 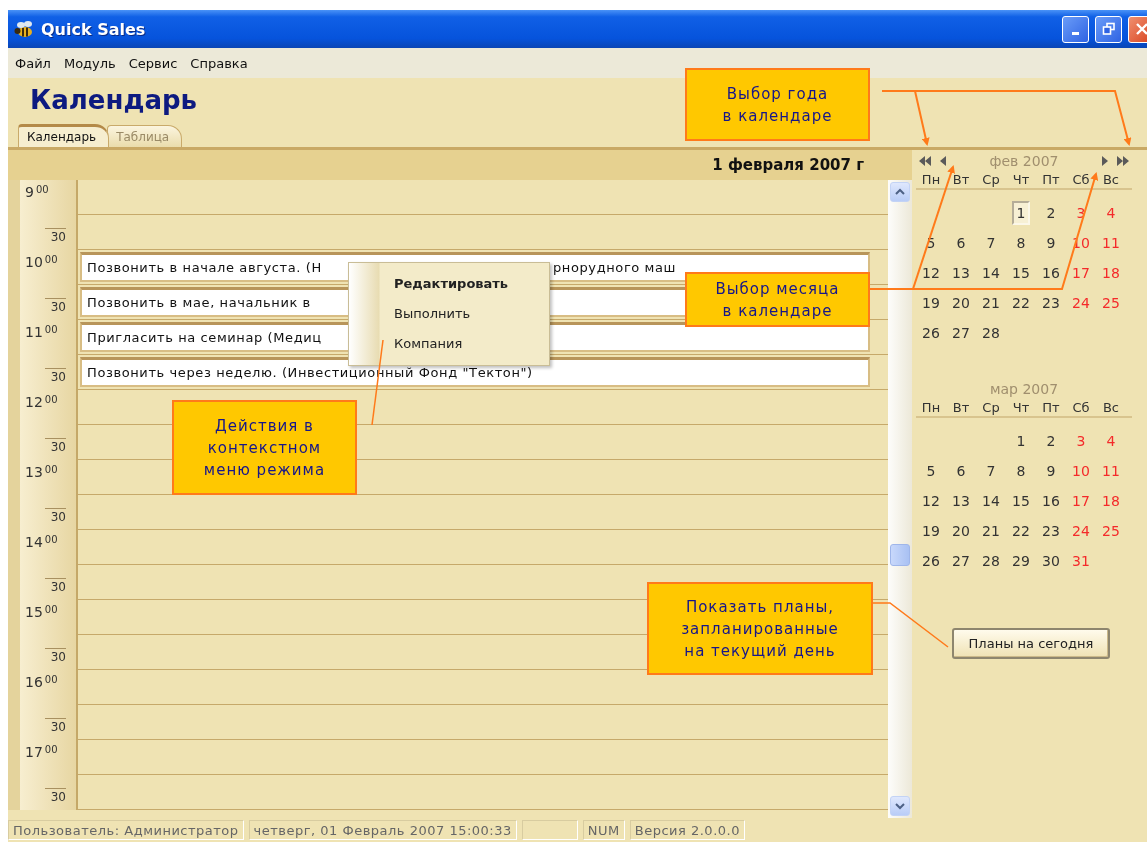 What do you see at coordinates (34, 753) in the screenshot?
I see `hour-label: 17` at bounding box center [34, 753].